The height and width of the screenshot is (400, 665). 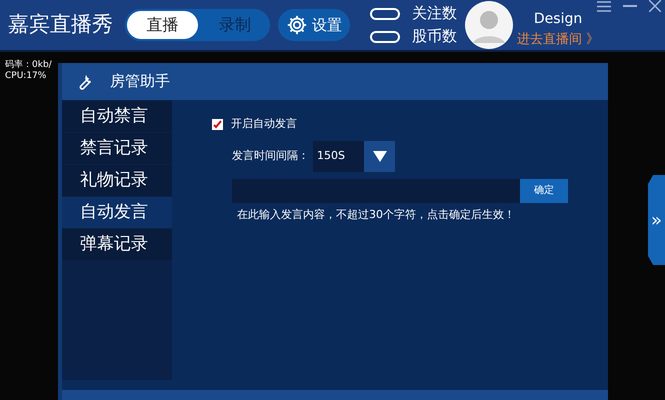 I want to click on sidebar-item: 禁言记录, so click(x=117, y=148).